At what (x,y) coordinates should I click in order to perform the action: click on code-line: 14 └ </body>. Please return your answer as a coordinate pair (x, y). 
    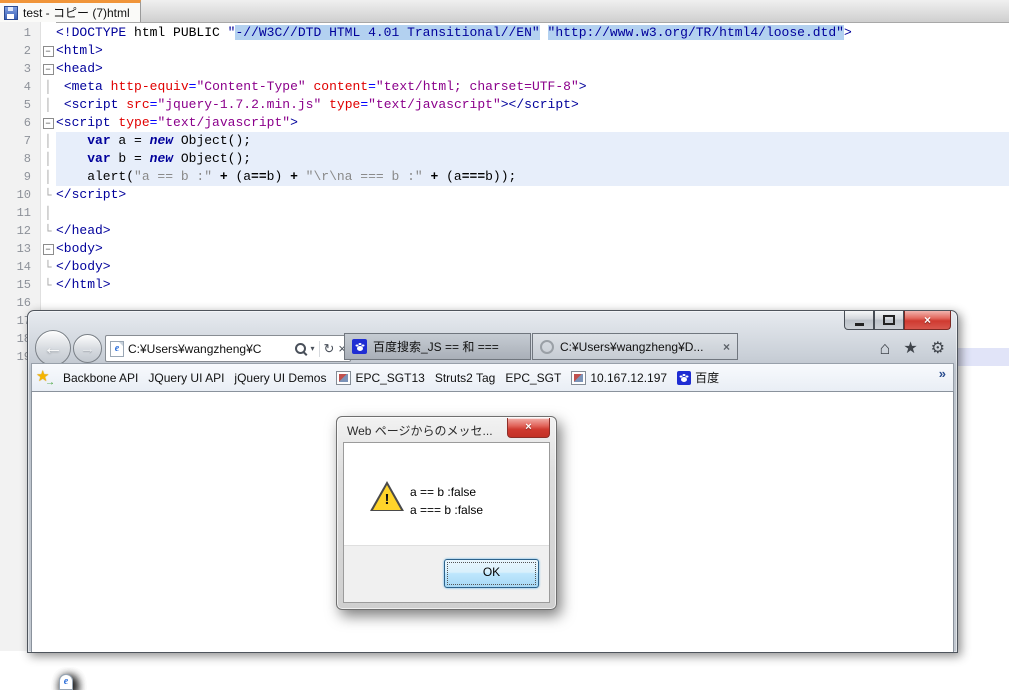
    Looking at the image, I should click on (504, 267).